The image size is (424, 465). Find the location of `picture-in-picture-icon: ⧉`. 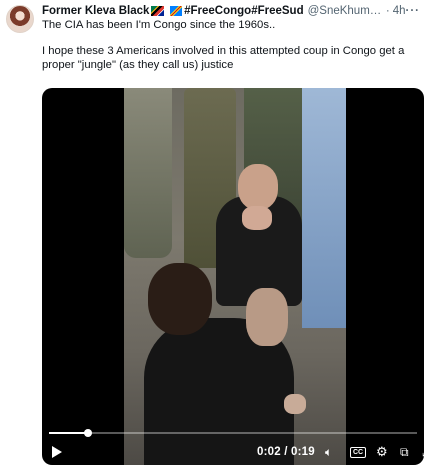

picture-in-picture-icon: ⧉ is located at coordinates (404, 452).